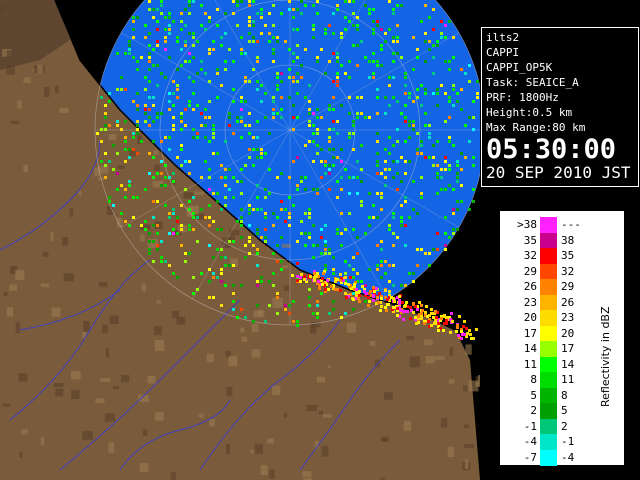 The image size is (640, 480). Describe the element at coordinates (503, 37) in the screenshot. I see `station-name: ilts2` at that location.